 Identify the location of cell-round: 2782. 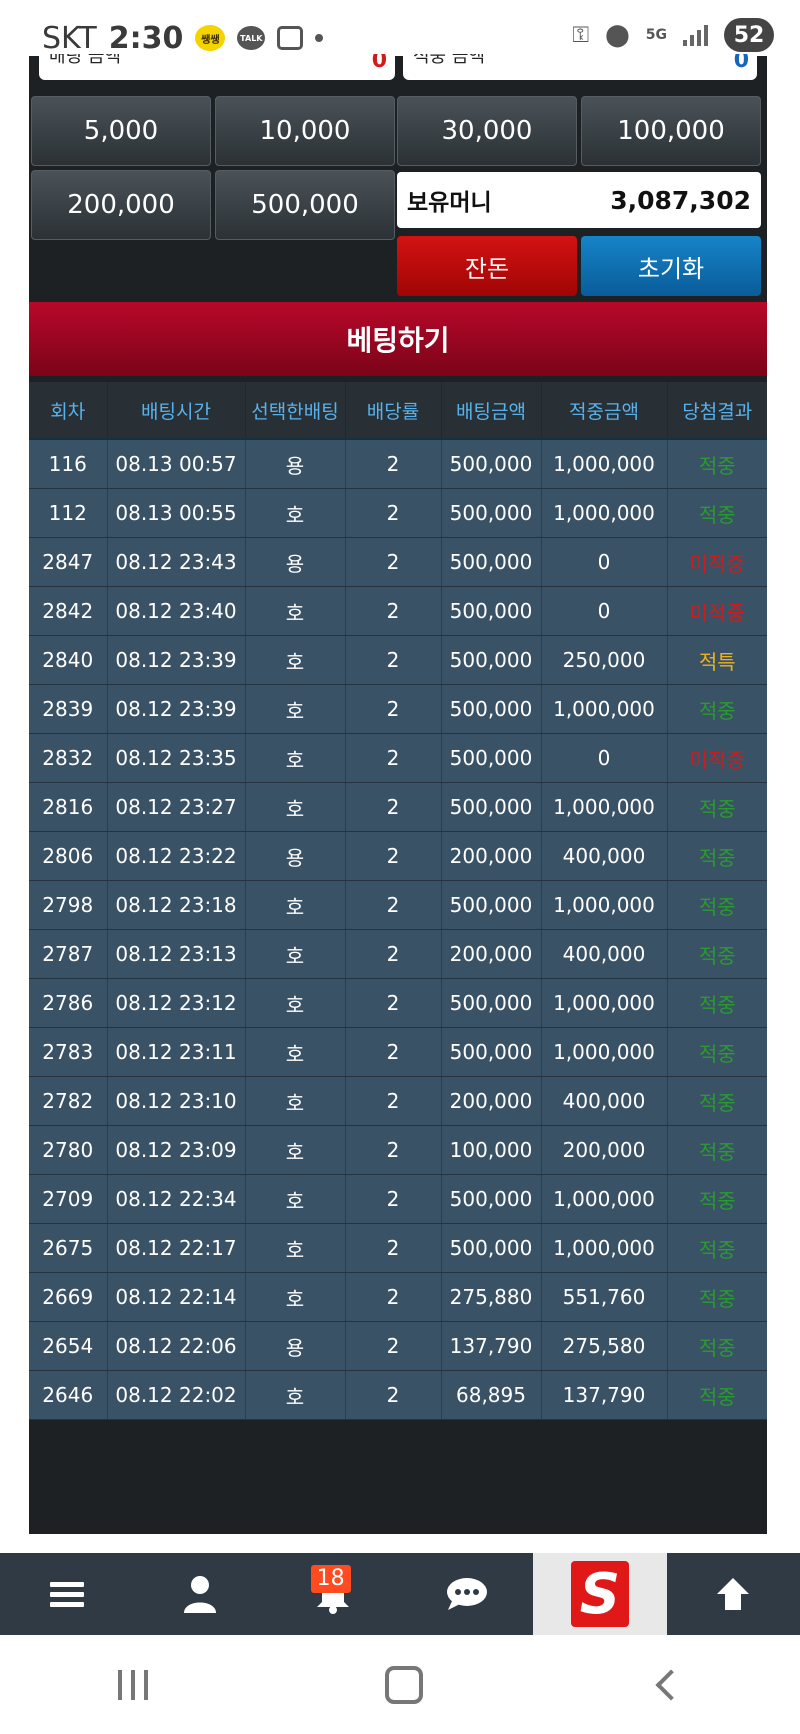
(68, 1101).